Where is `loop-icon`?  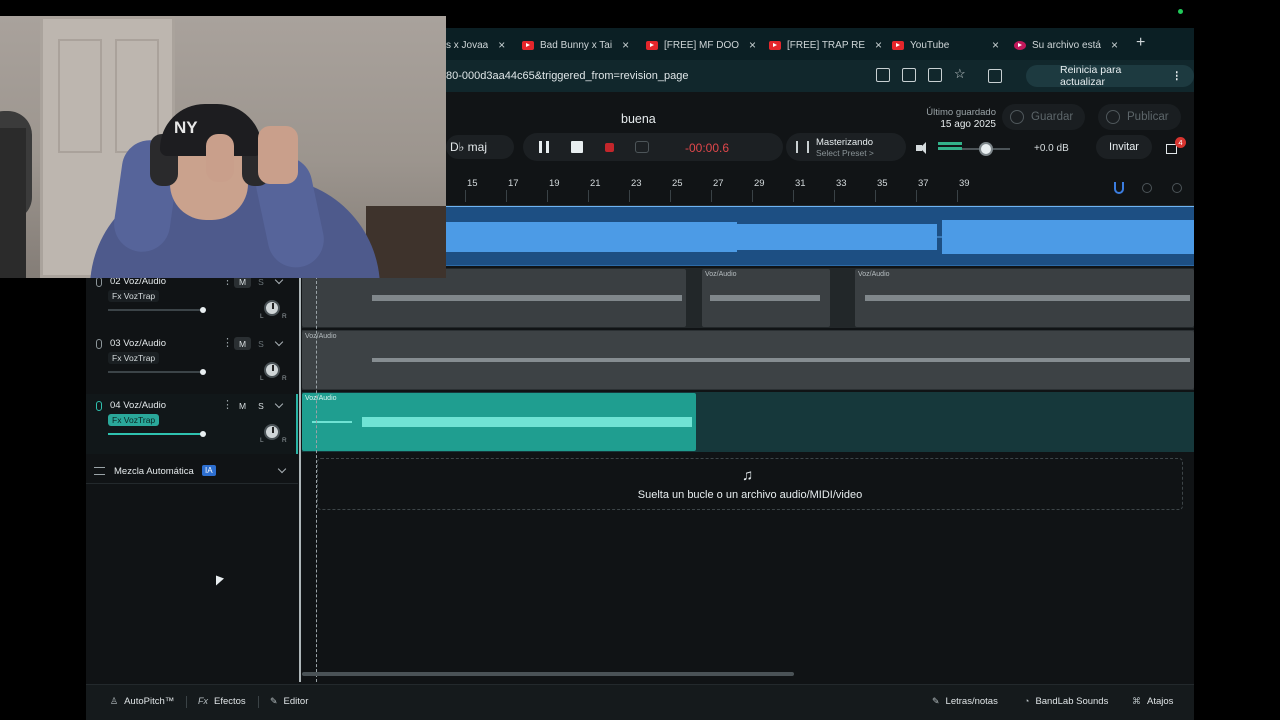
loop-icon is located at coordinates (642, 147).